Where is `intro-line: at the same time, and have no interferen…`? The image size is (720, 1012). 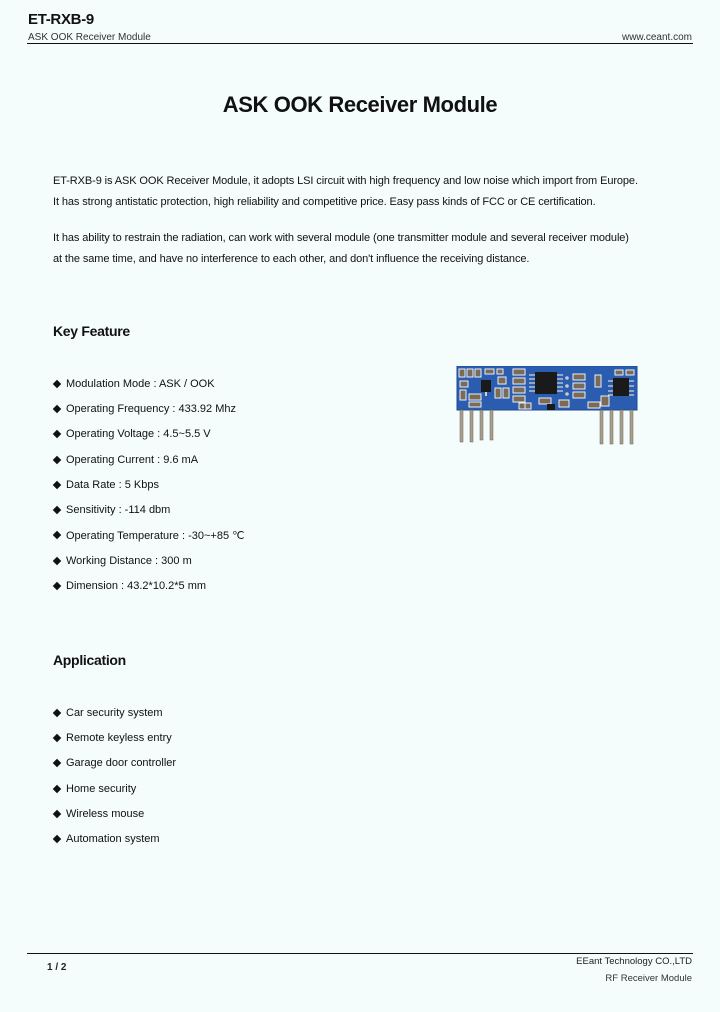 intro-line: at the same time, and have no interferen… is located at coordinates (291, 259).